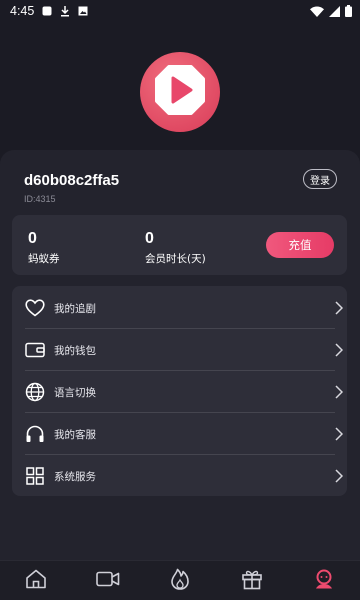 Image resolution: width=360 pixels, height=600 pixels. I want to click on wallet-icon, so click(35, 350).